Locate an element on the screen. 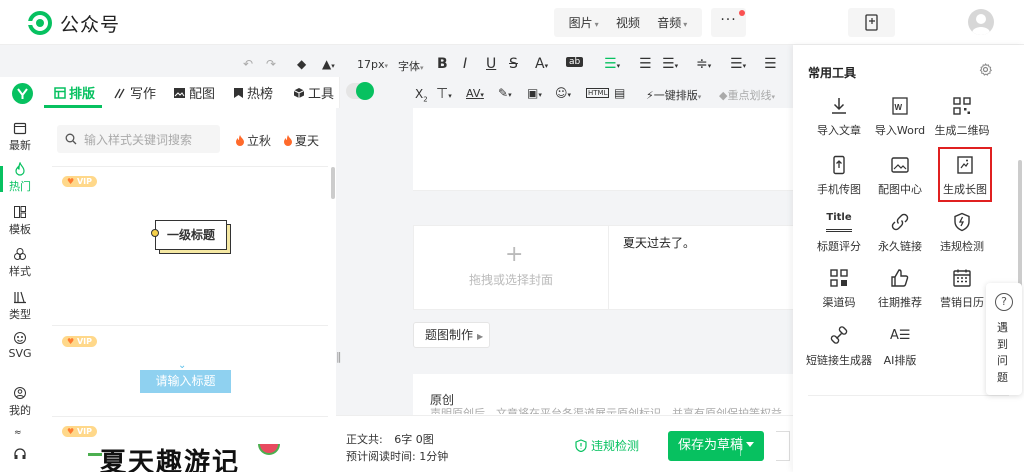 The image size is (1024, 472). tool-generate-qrcode: 生成二维码 is located at coordinates (962, 117).